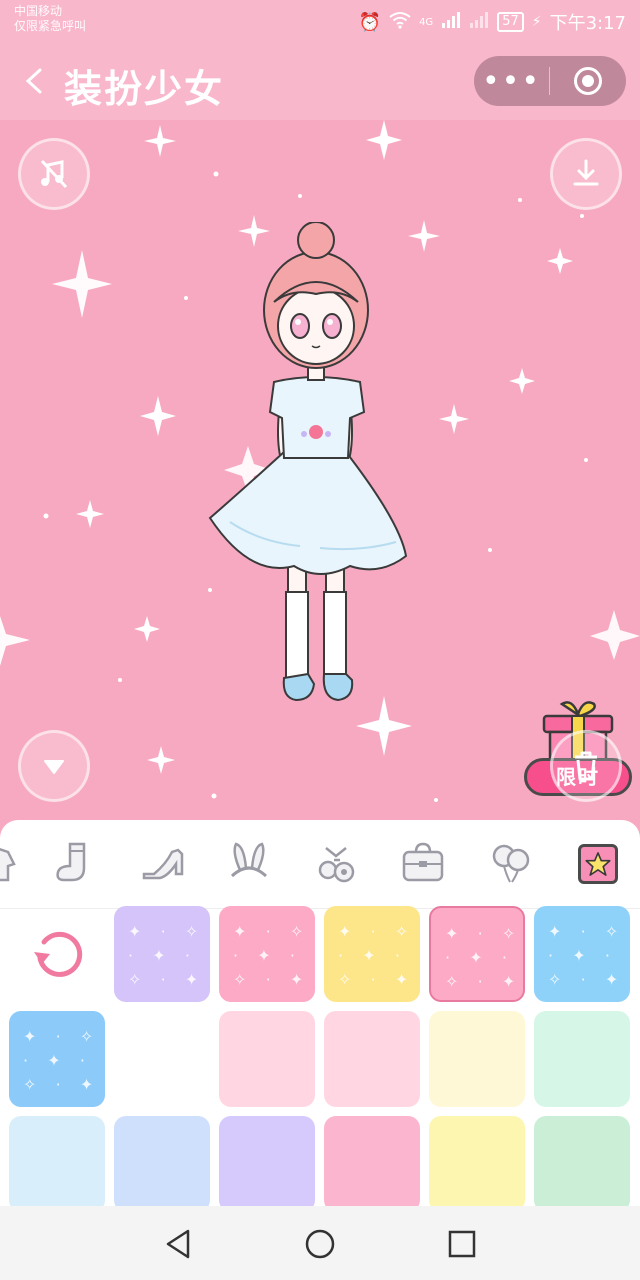 The height and width of the screenshot is (1280, 640). I want to click on back-icon, so click(34, 81).